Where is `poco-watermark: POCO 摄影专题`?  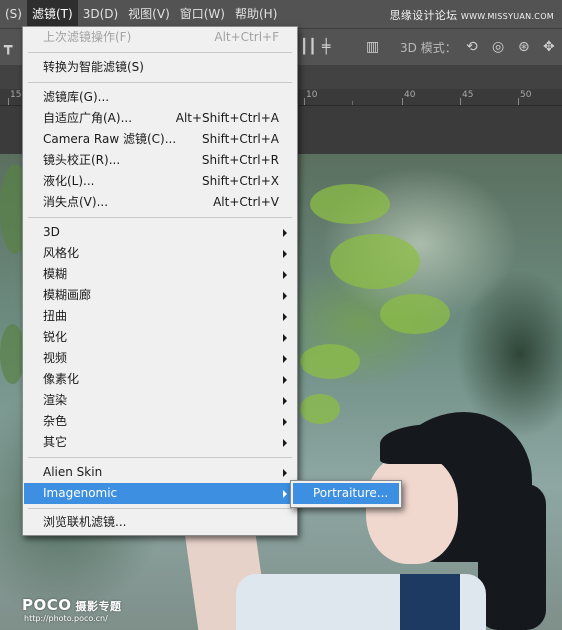 poco-watermark: POCO 摄影专题 is located at coordinates (72, 605).